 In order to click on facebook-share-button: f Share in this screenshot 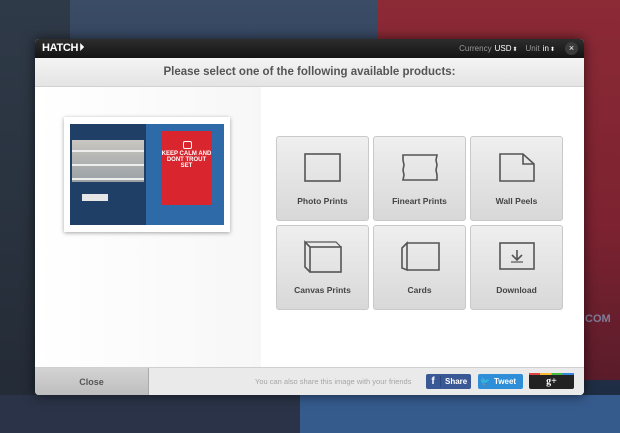, I will do `click(448, 381)`.